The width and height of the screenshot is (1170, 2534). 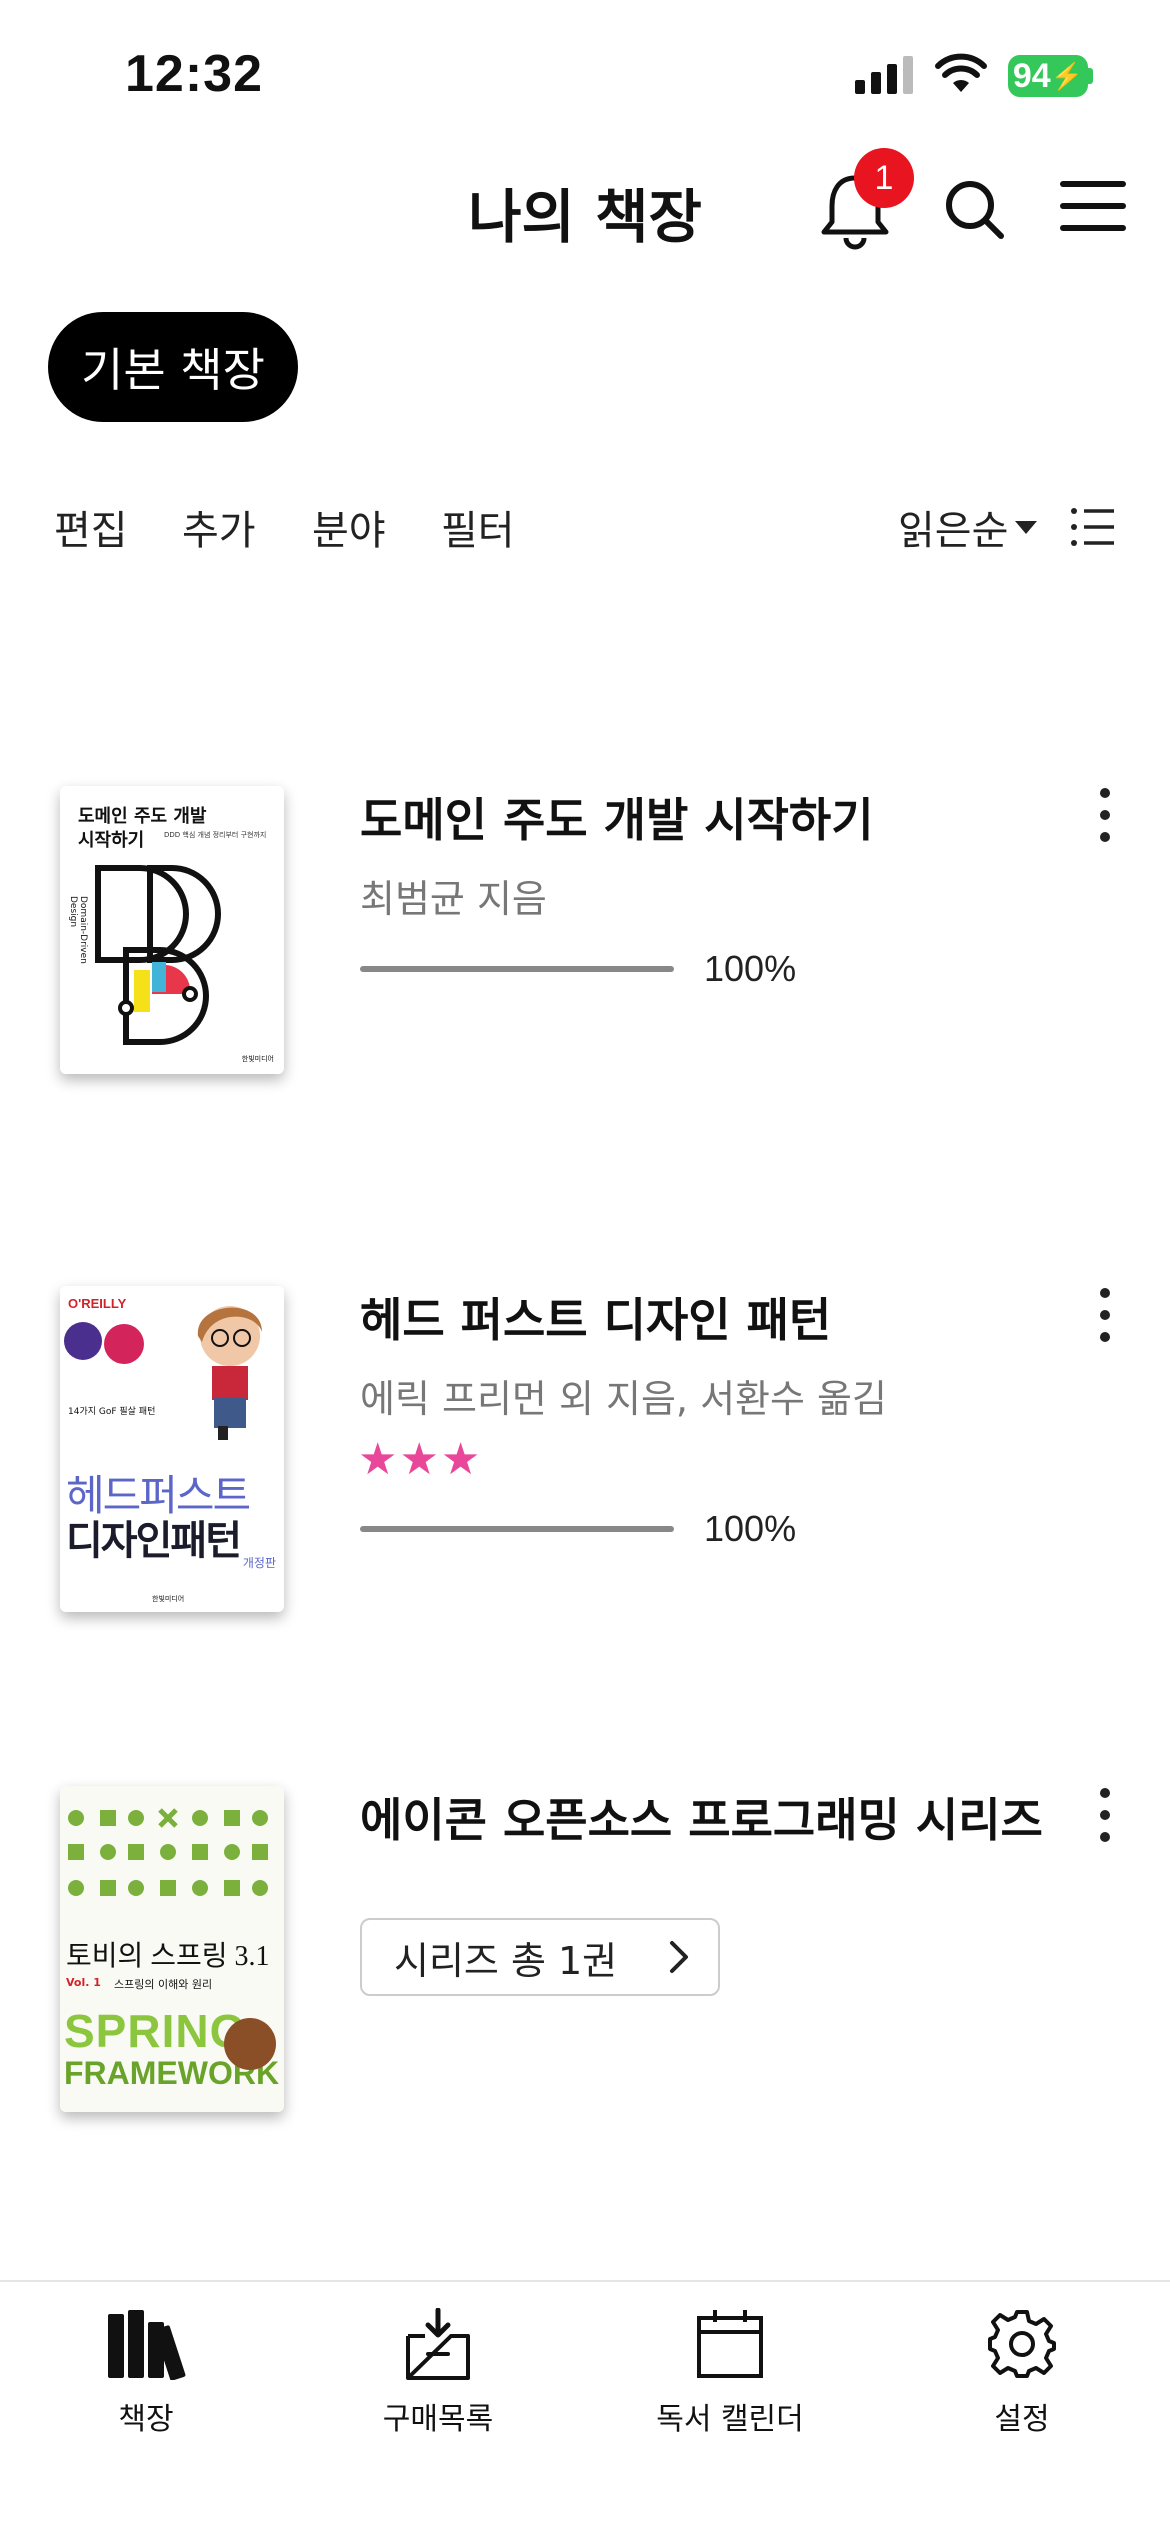 I want to click on book-title: 도메인 주도 개발 시작하기, so click(x=617, y=817).